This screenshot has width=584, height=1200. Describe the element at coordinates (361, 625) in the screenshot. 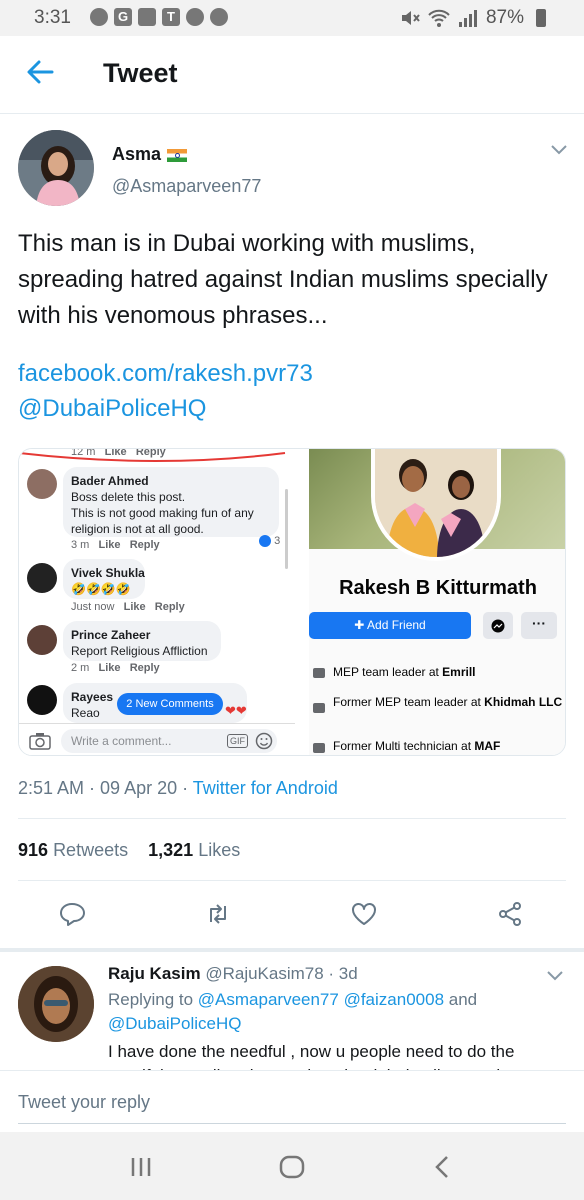

I see `add-person-icon: ✚` at that location.